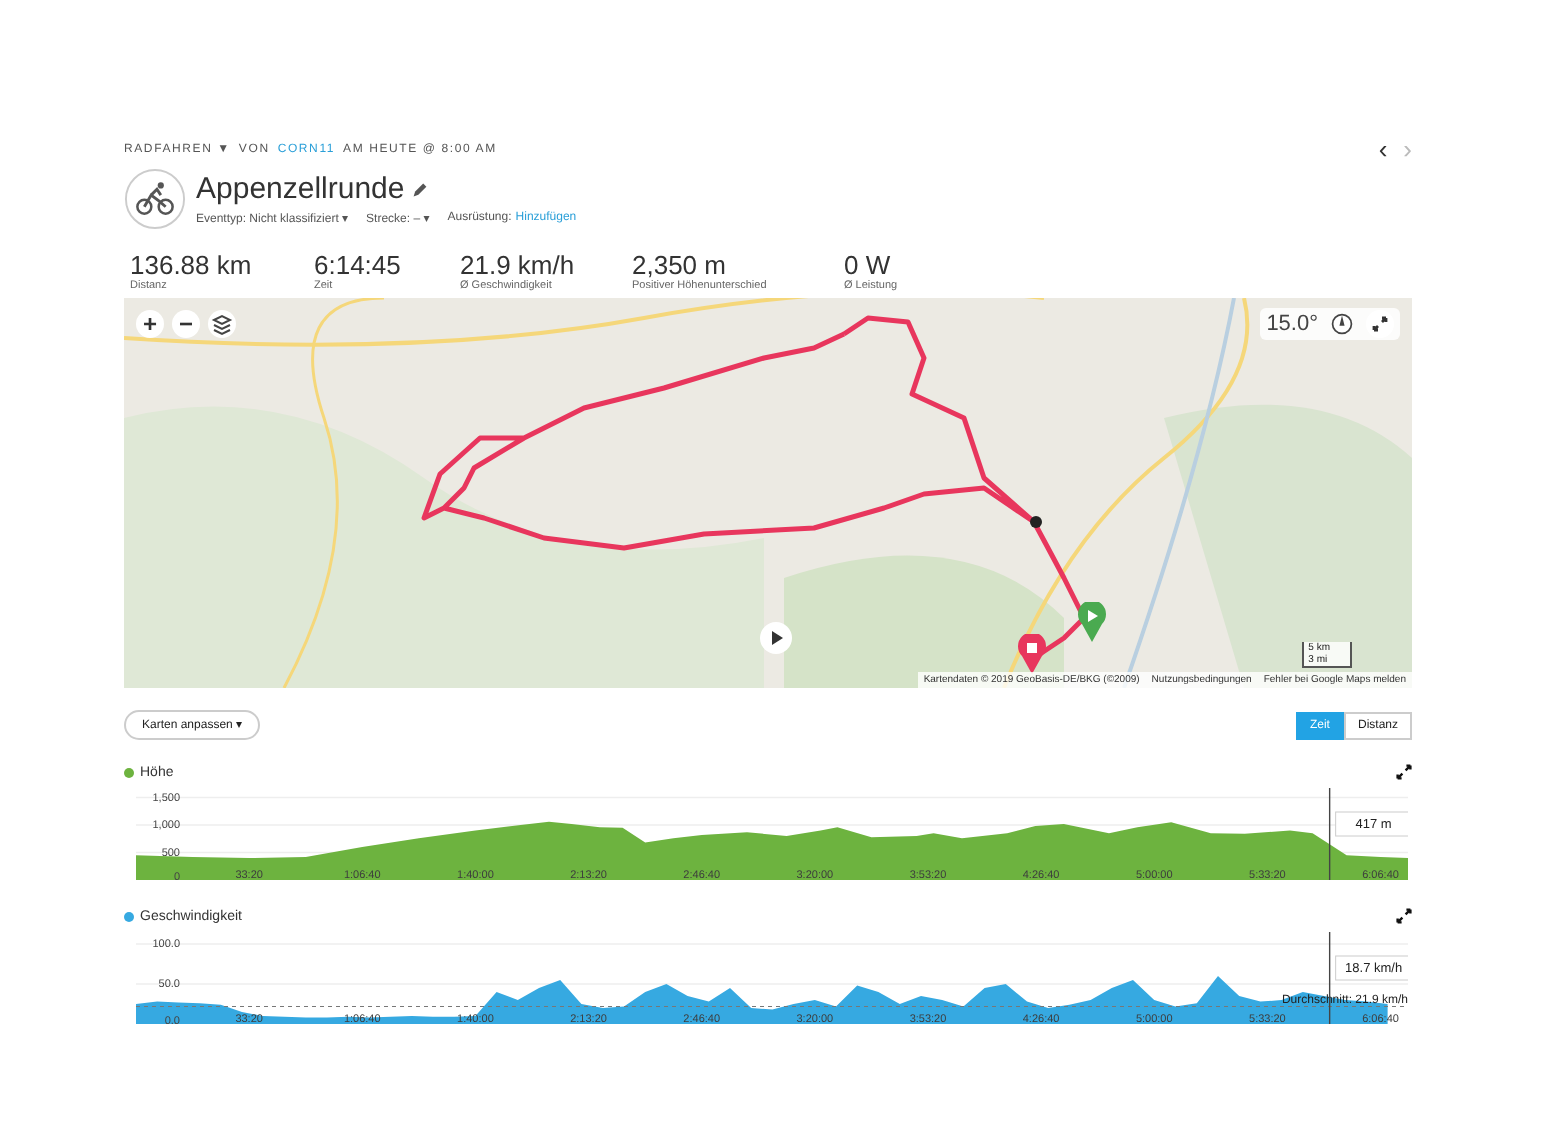  What do you see at coordinates (1292, 324) in the screenshot?
I see `heading-readout: 15.0°` at bounding box center [1292, 324].